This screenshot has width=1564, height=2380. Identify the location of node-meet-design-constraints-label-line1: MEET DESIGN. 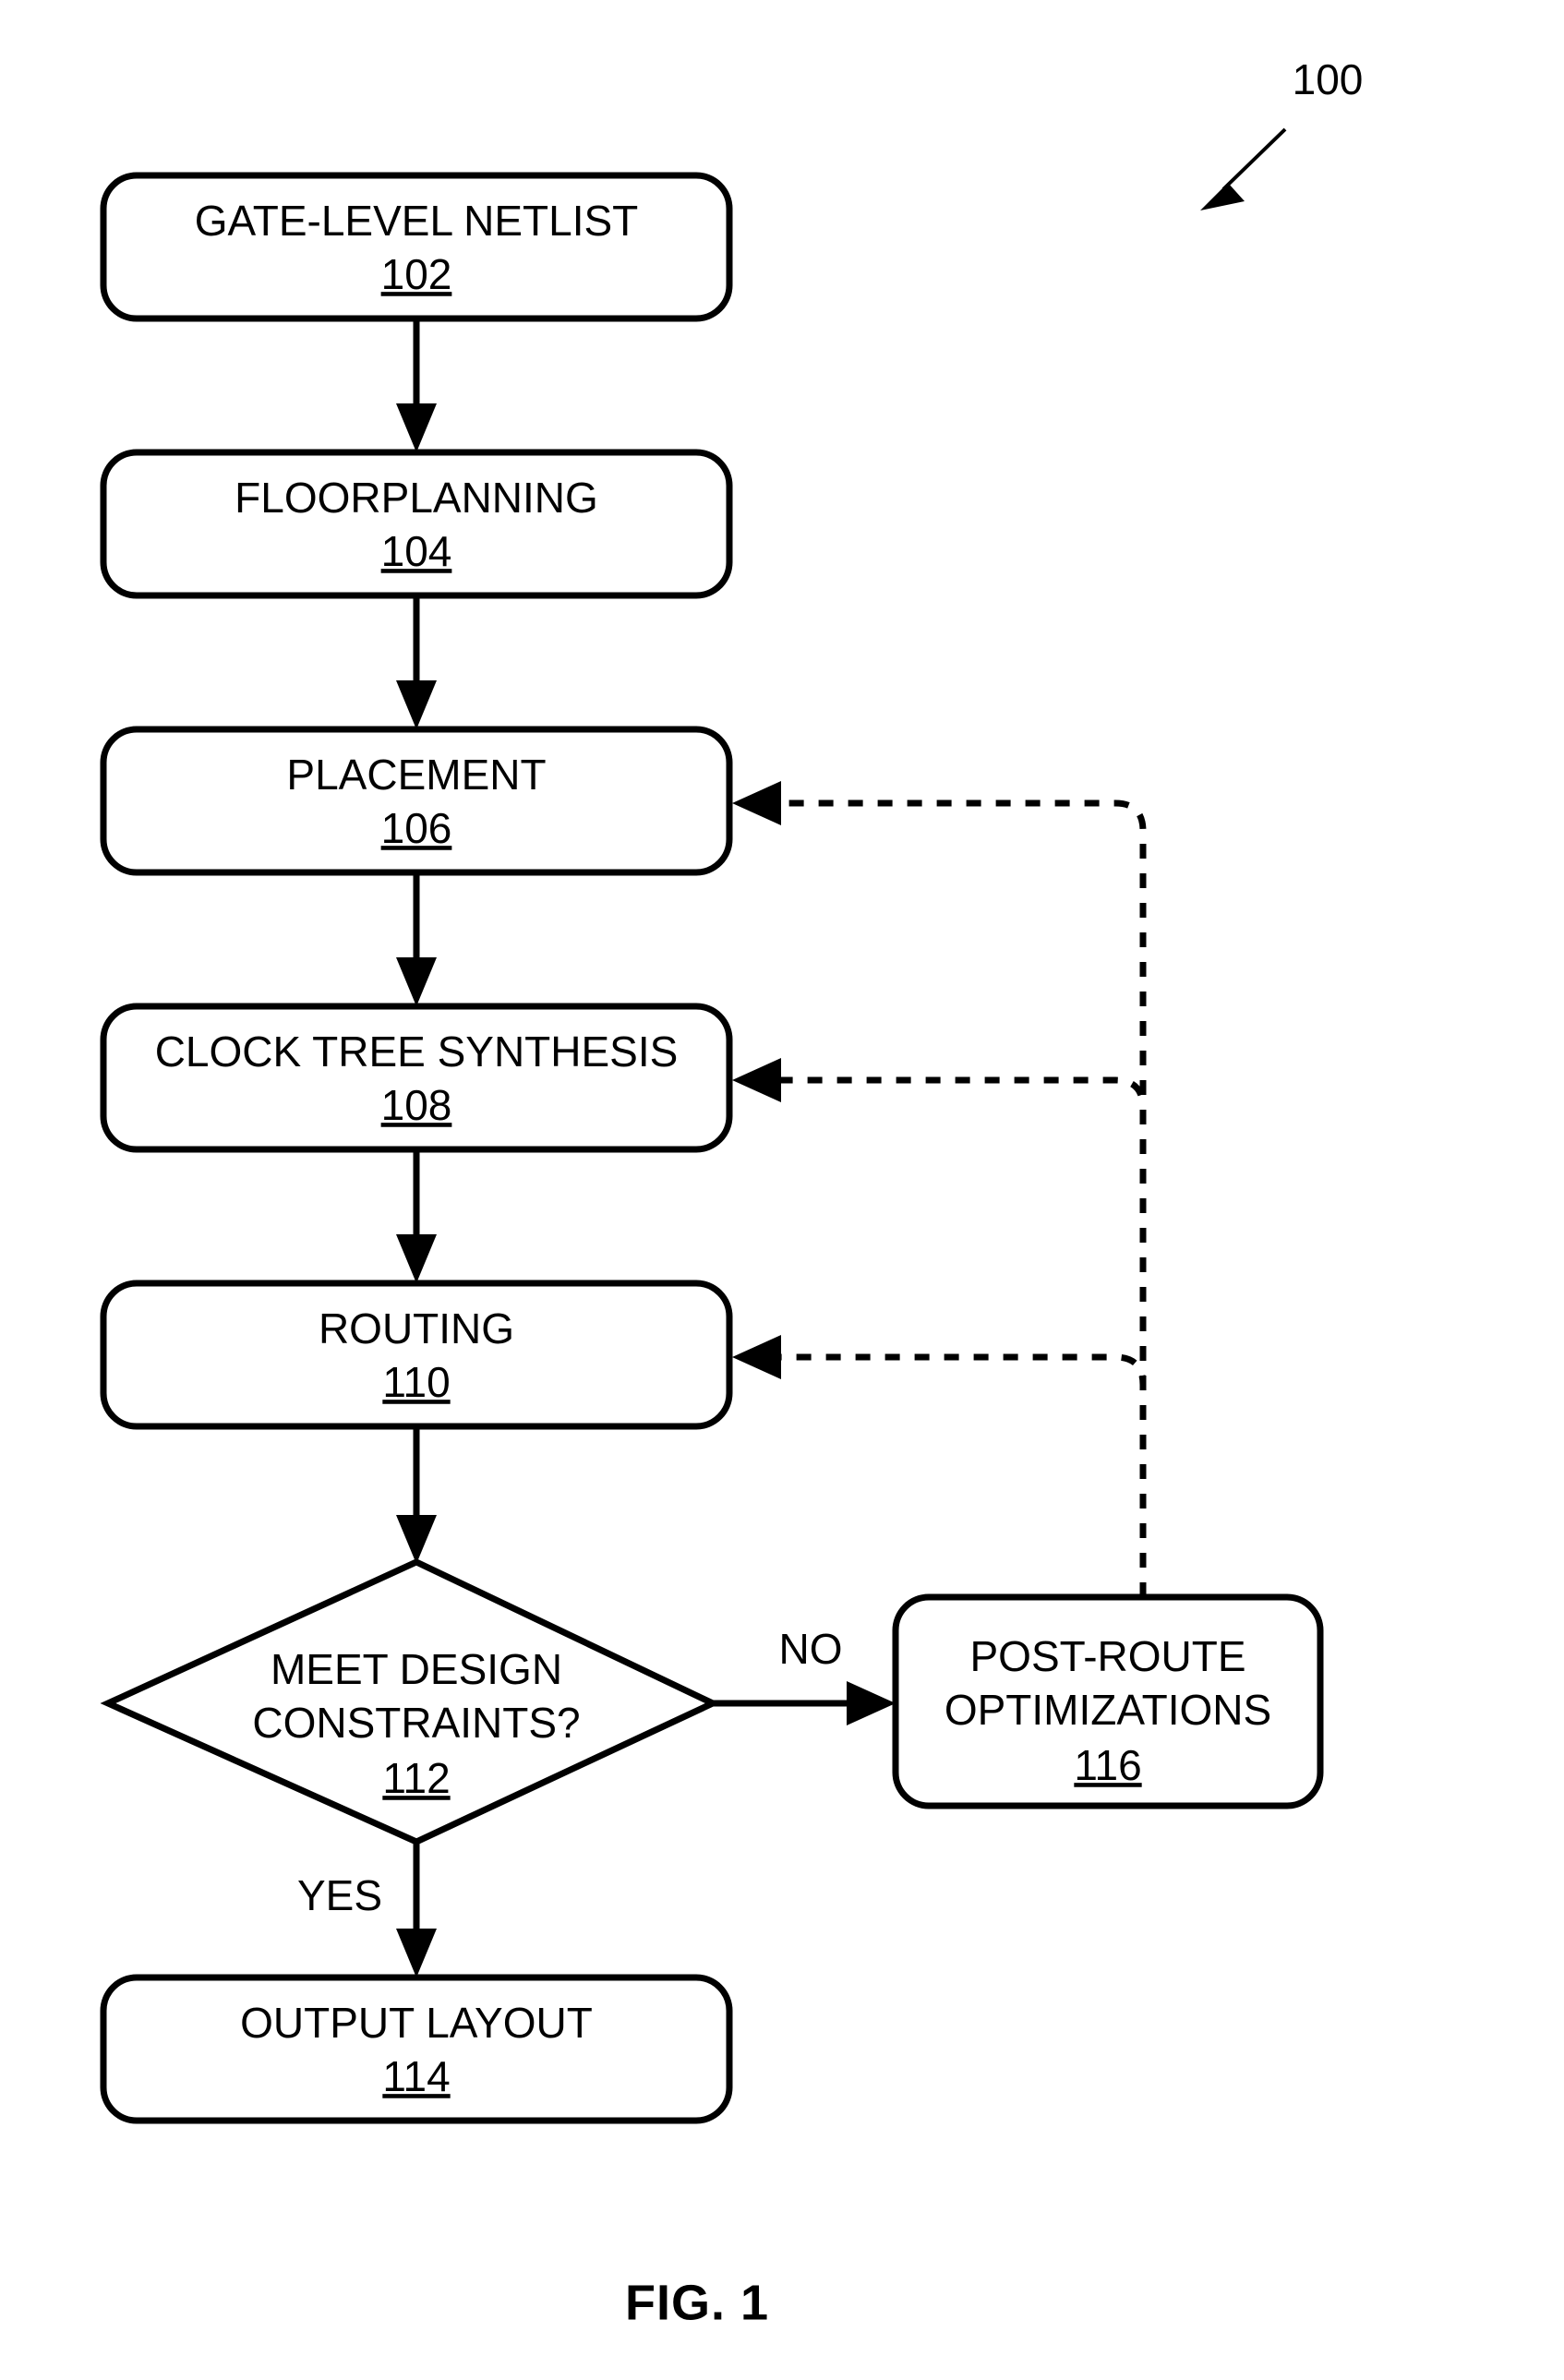
(416, 1669).